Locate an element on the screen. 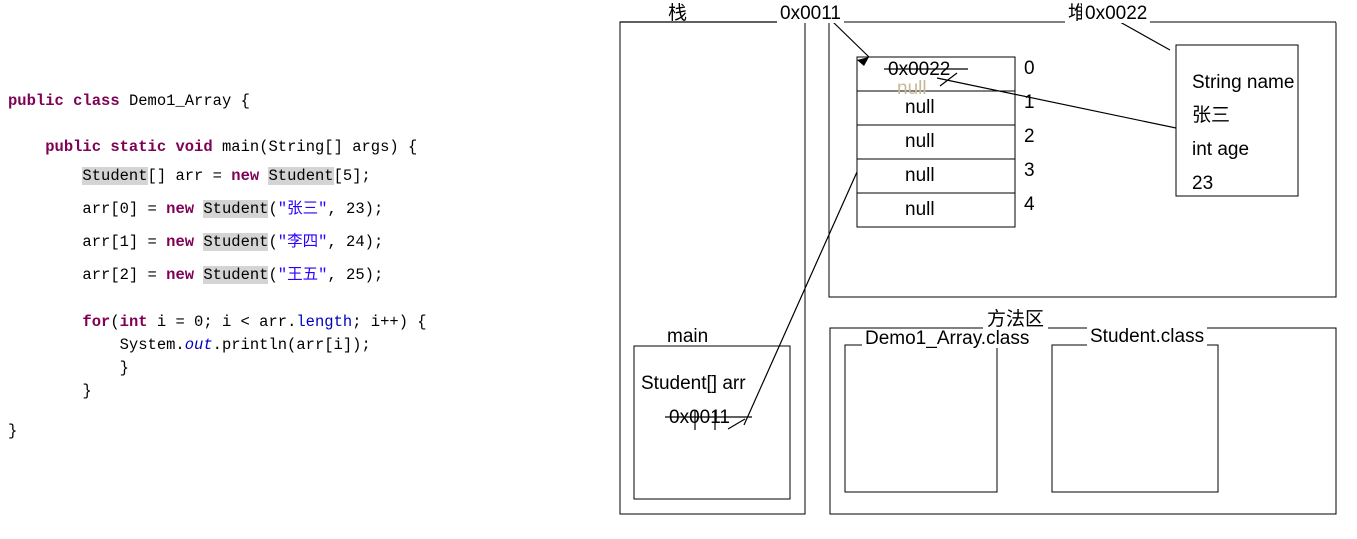 This screenshot has height=539, width=1357. tick-cell0-address is located at coordinates (948, 79).